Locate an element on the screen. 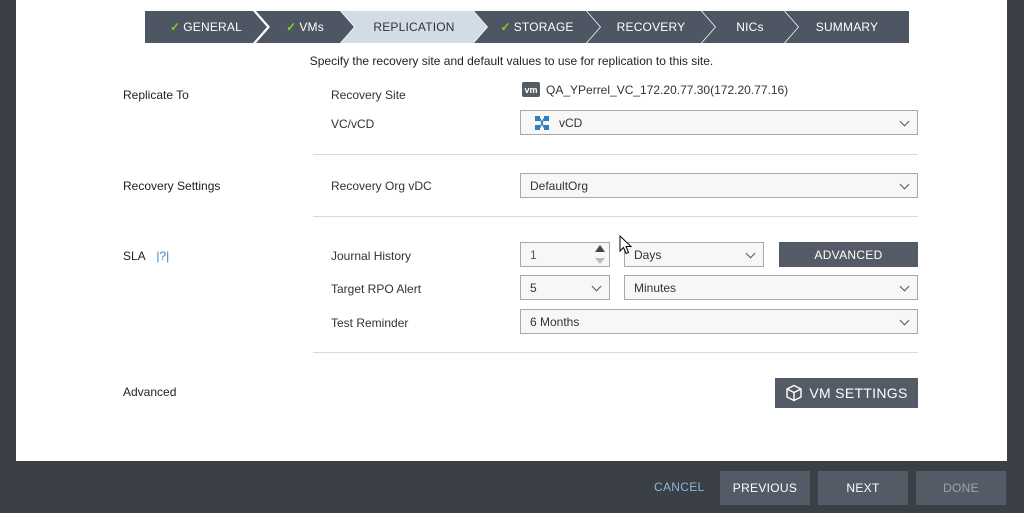 The height and width of the screenshot is (513, 1024). journal-history-unit-select: Days is located at coordinates (694, 254).